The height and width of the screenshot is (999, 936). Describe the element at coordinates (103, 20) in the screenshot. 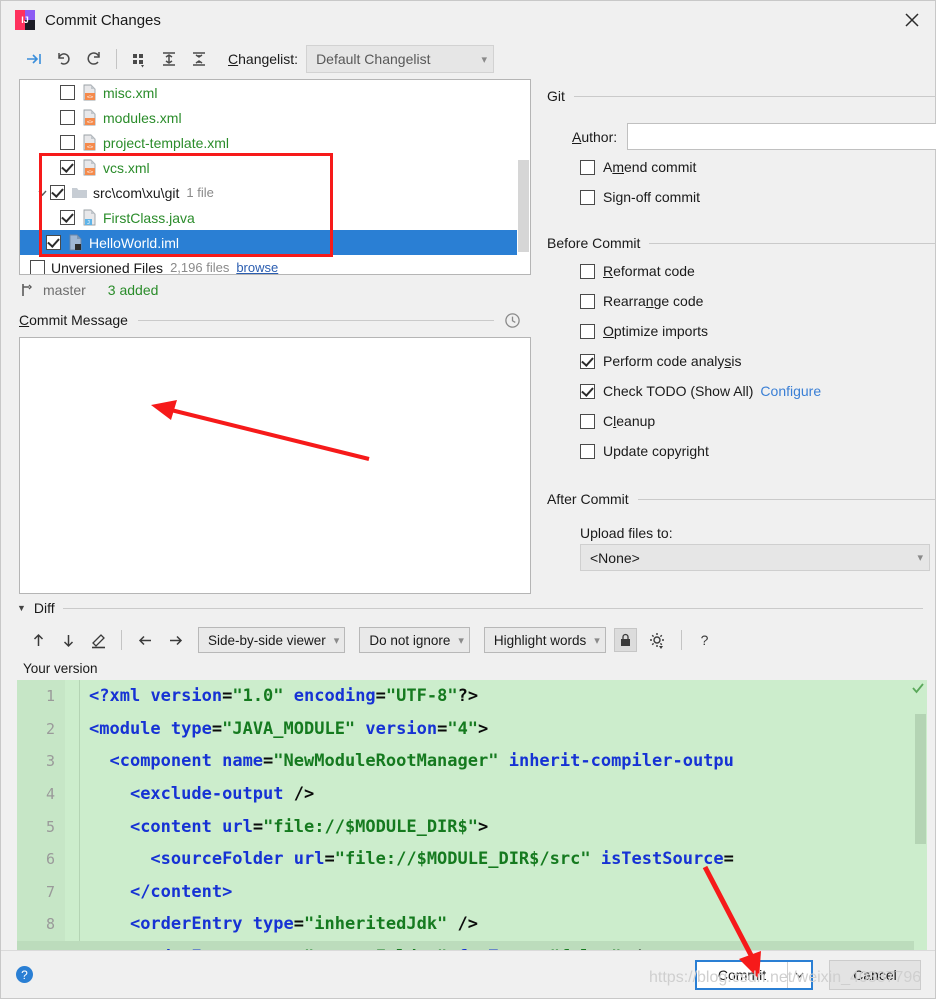

I see `window-title: Commit Changes` at that location.